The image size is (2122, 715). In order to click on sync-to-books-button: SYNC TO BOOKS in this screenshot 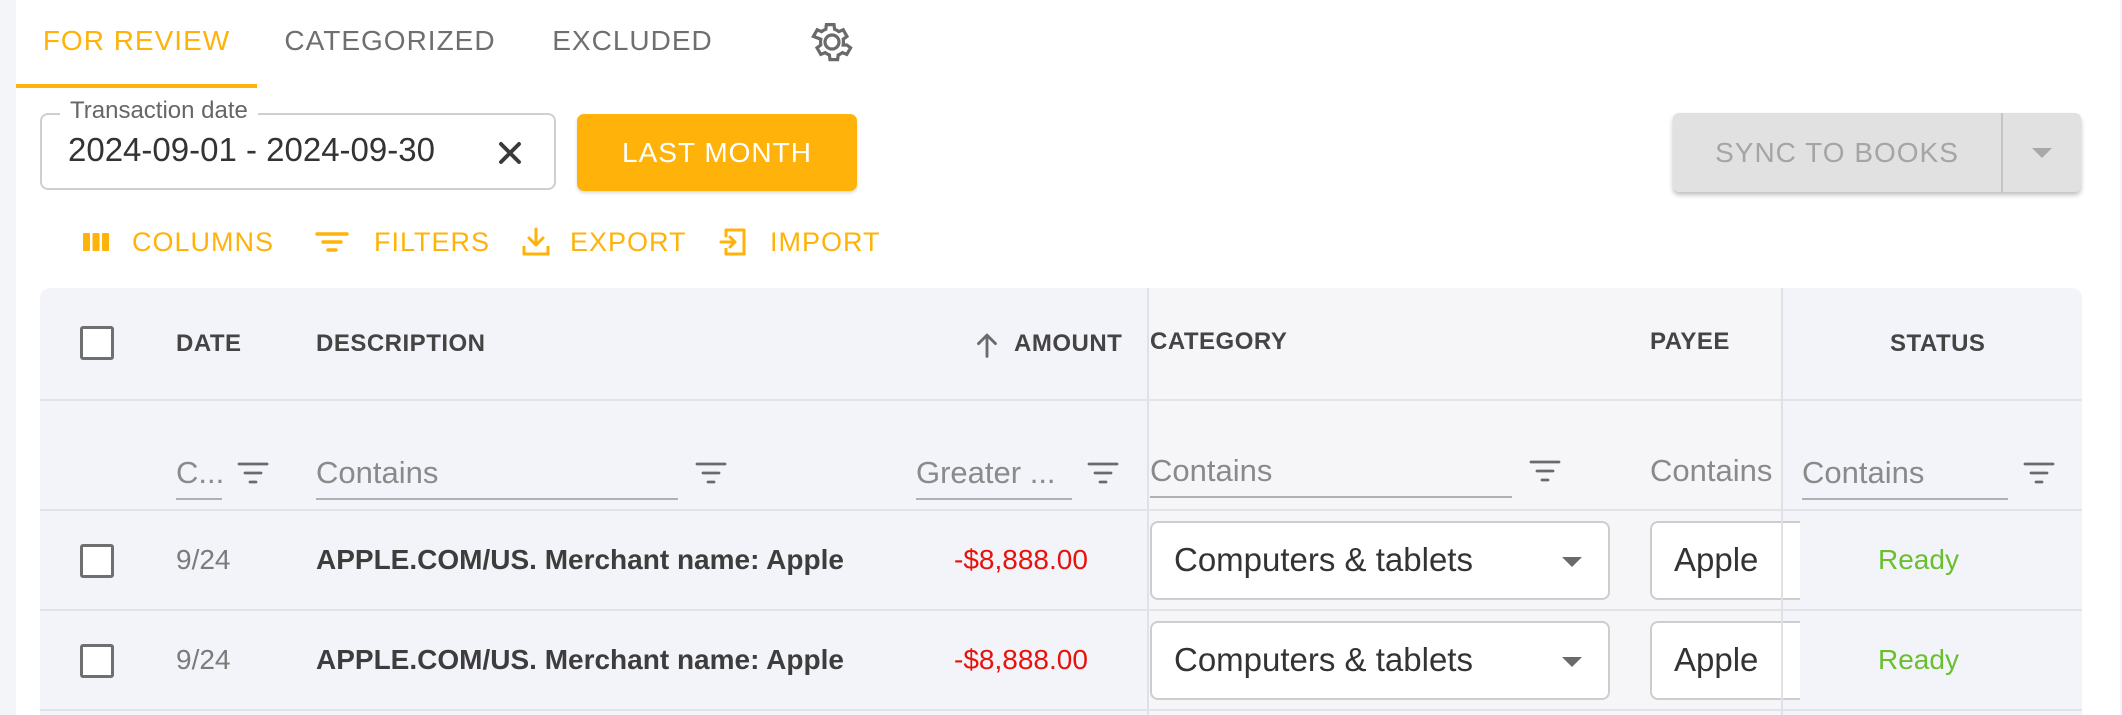, I will do `click(1837, 152)`.